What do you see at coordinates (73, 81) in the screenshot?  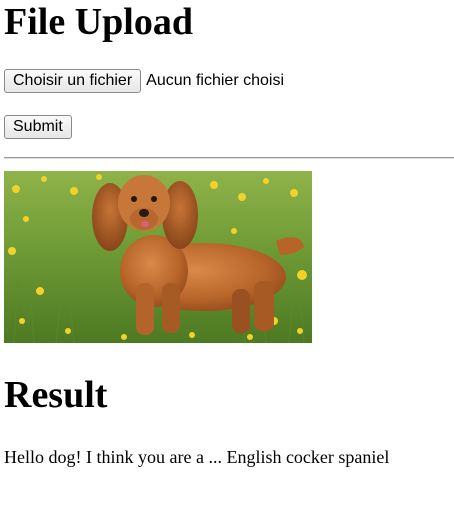 I see `choose-file-button: Choisir un fichier` at bounding box center [73, 81].